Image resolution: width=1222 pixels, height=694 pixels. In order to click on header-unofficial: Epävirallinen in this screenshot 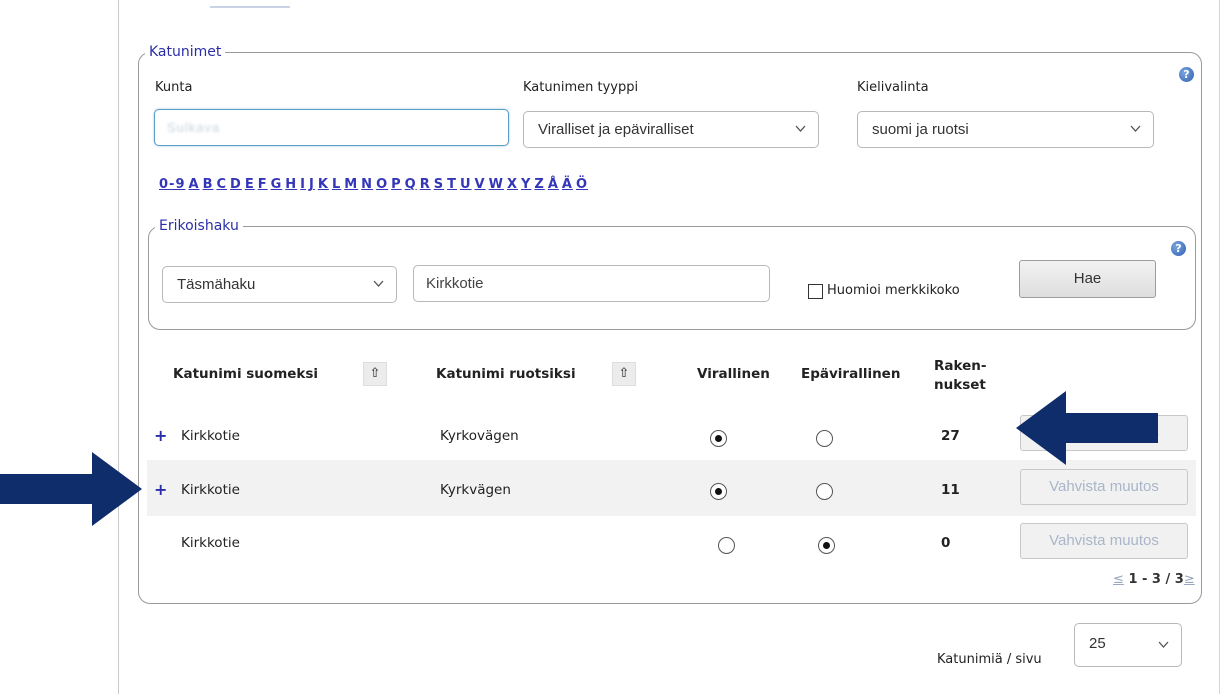, I will do `click(851, 374)`.